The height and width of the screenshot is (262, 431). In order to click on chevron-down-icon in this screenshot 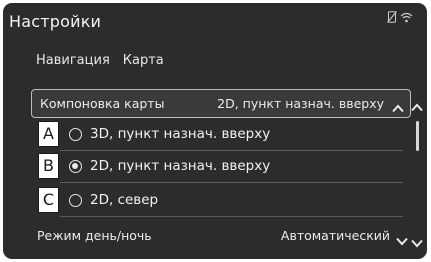, I will do `click(402, 240)`.